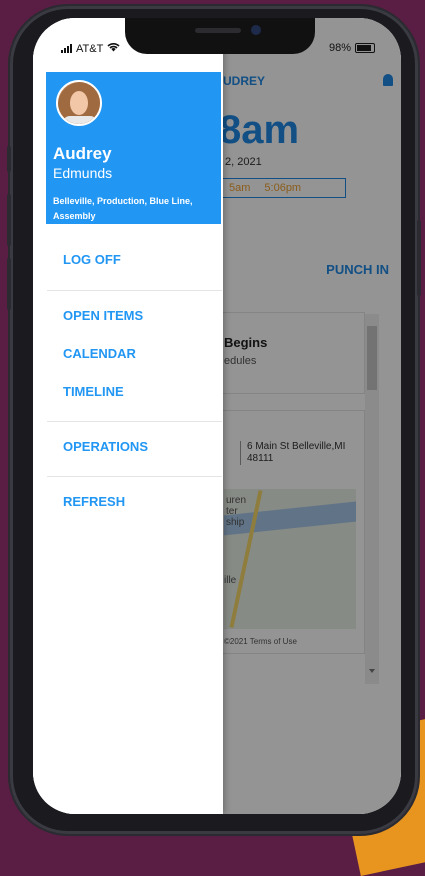 The width and height of the screenshot is (425, 876). Describe the element at coordinates (90, 48) in the screenshot. I see `carrier-label: AT&T` at that location.